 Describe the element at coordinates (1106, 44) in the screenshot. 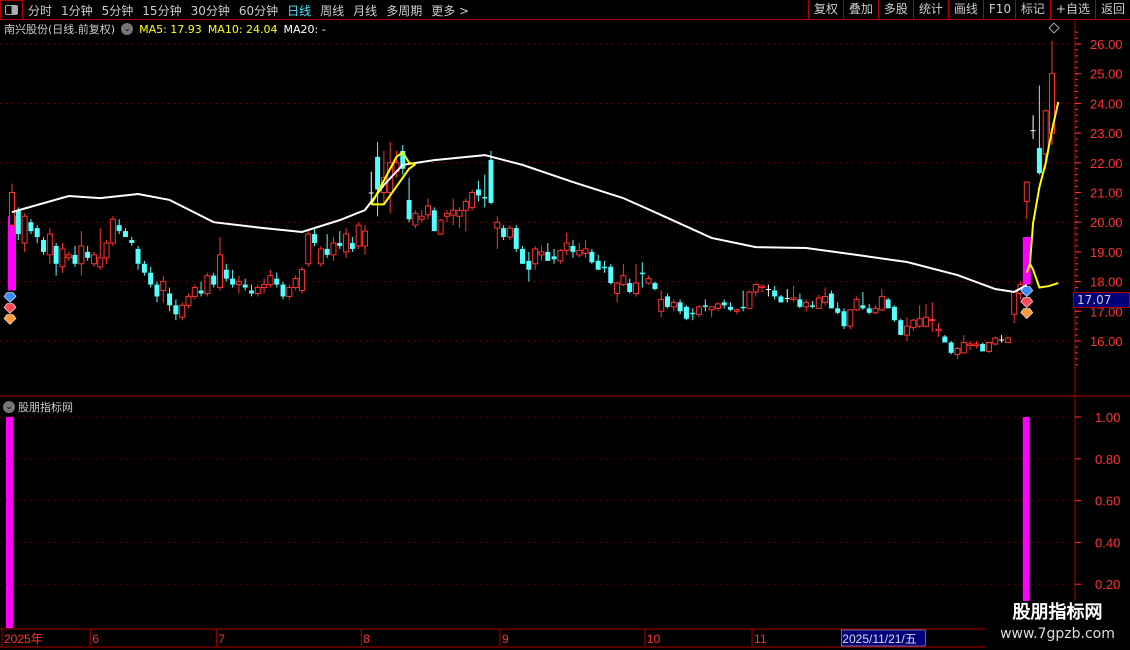

I see `price-tick-label: 26.00` at that location.